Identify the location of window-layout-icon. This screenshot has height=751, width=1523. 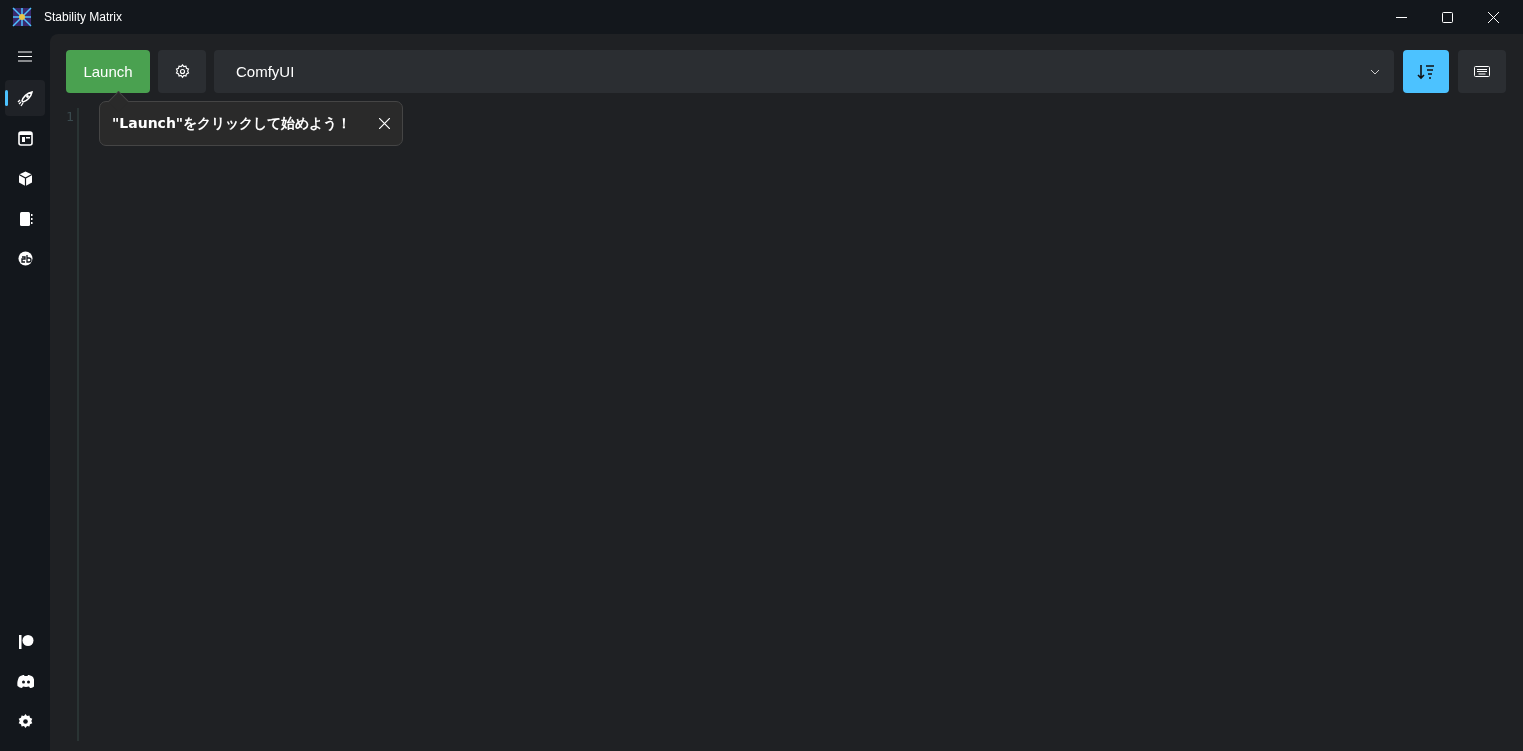
(25, 138).